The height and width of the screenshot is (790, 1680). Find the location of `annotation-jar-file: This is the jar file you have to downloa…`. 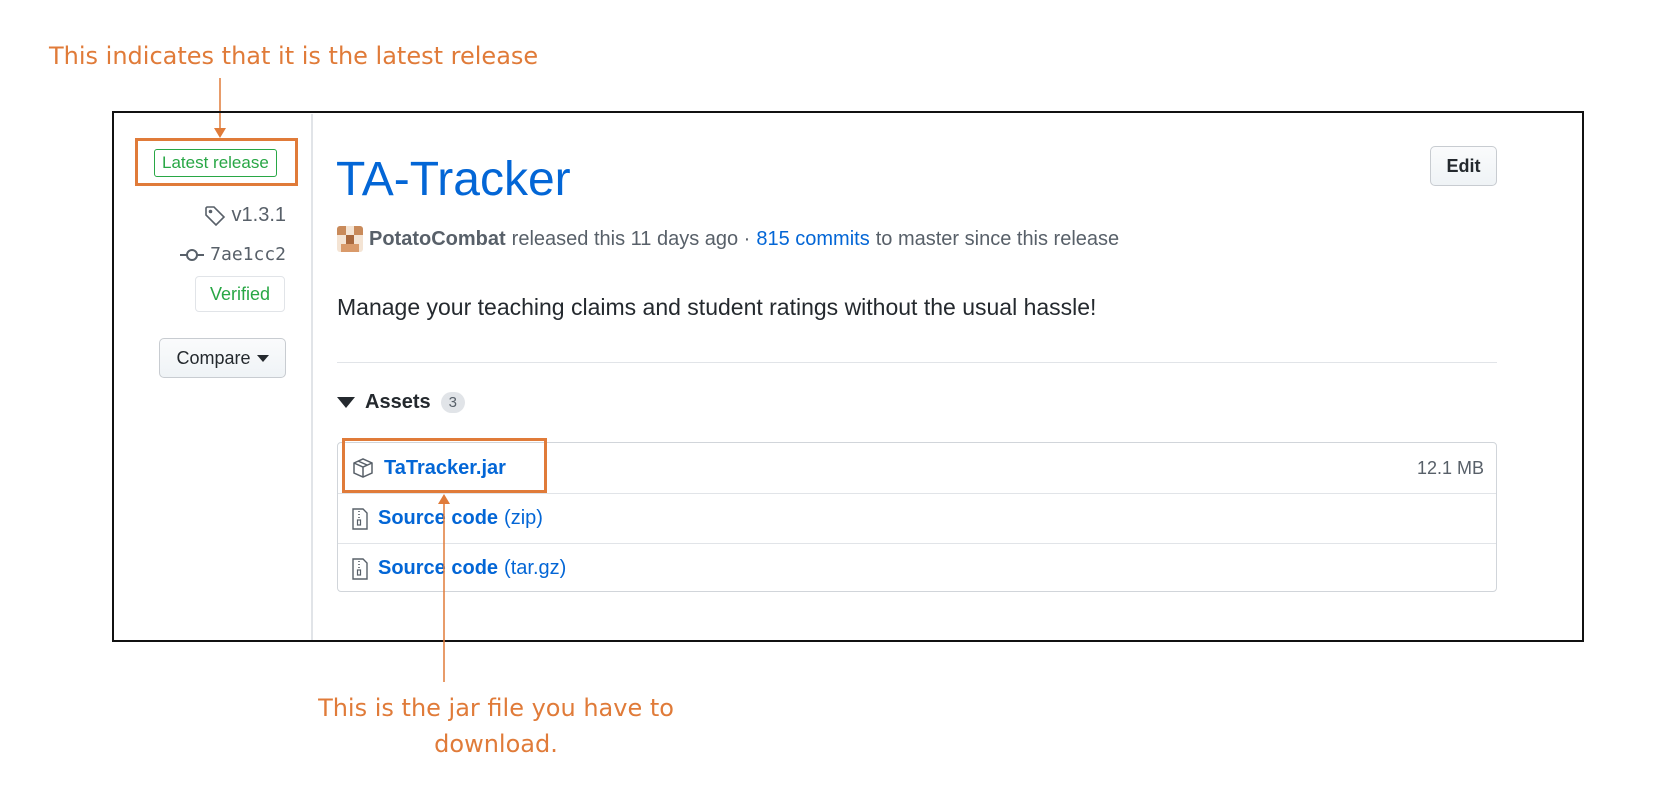

annotation-jar-file: This is the jar file you have to downloa… is located at coordinates (496, 726).